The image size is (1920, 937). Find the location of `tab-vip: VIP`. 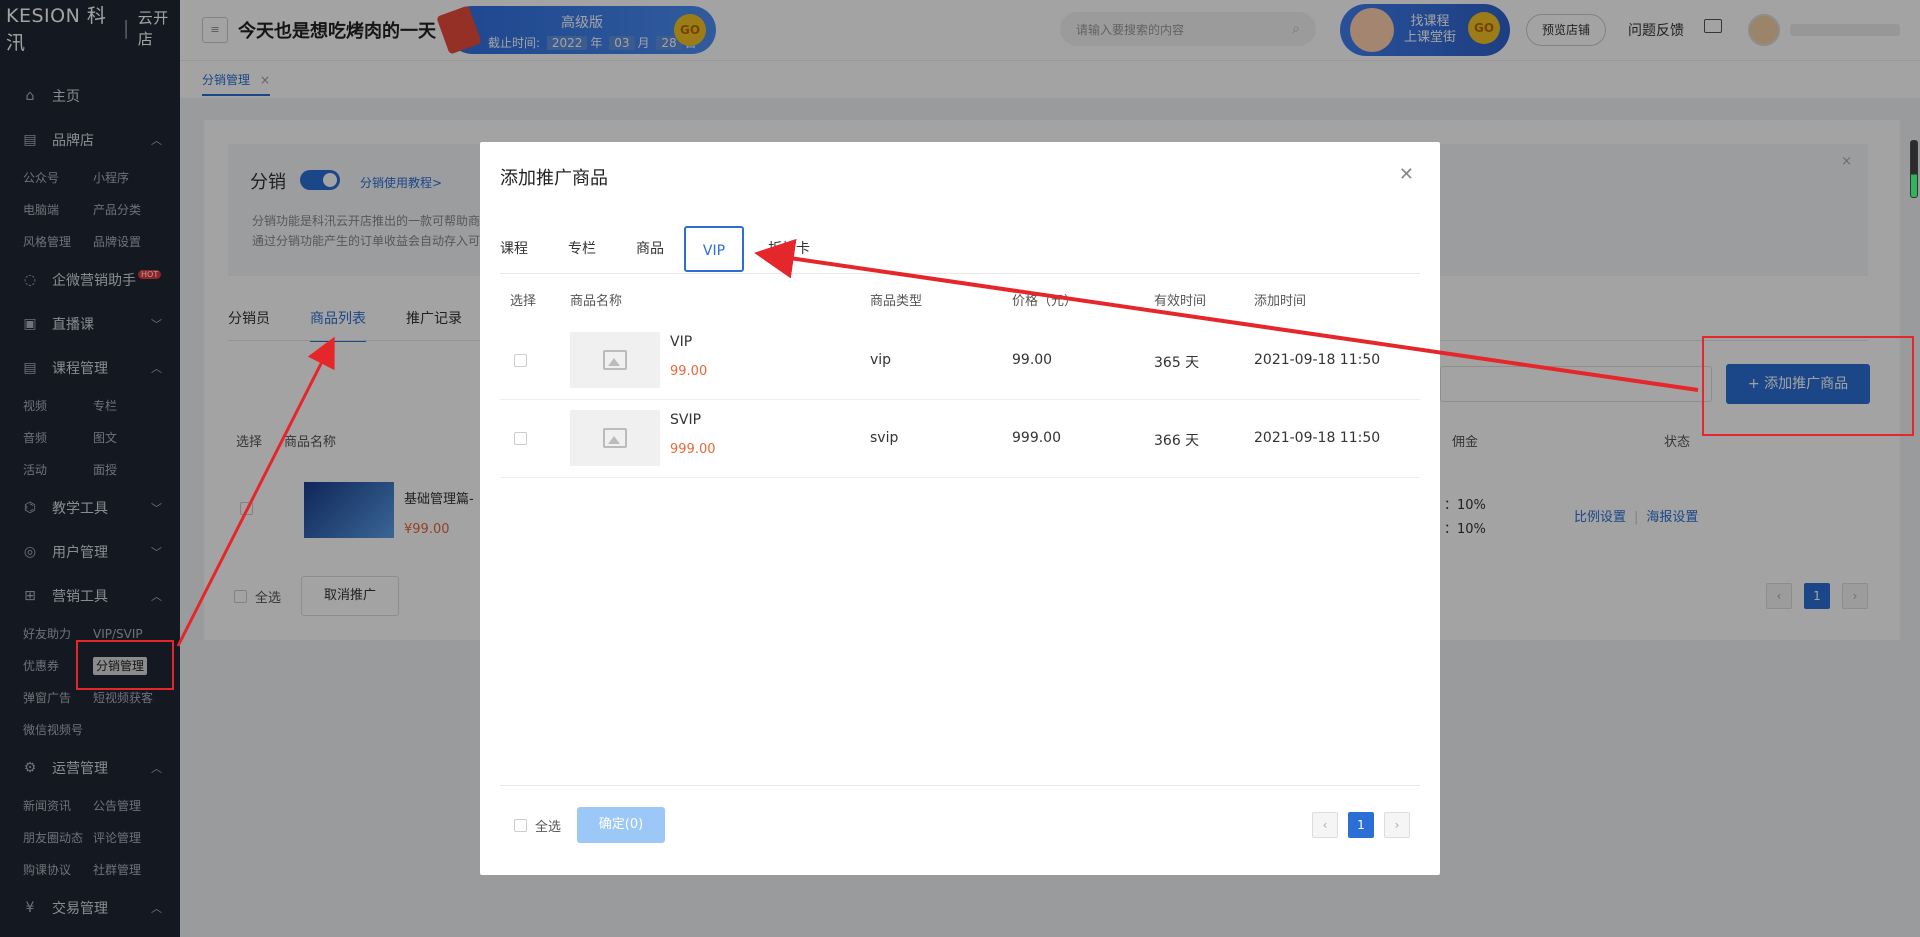

tab-vip: VIP is located at coordinates (714, 249).